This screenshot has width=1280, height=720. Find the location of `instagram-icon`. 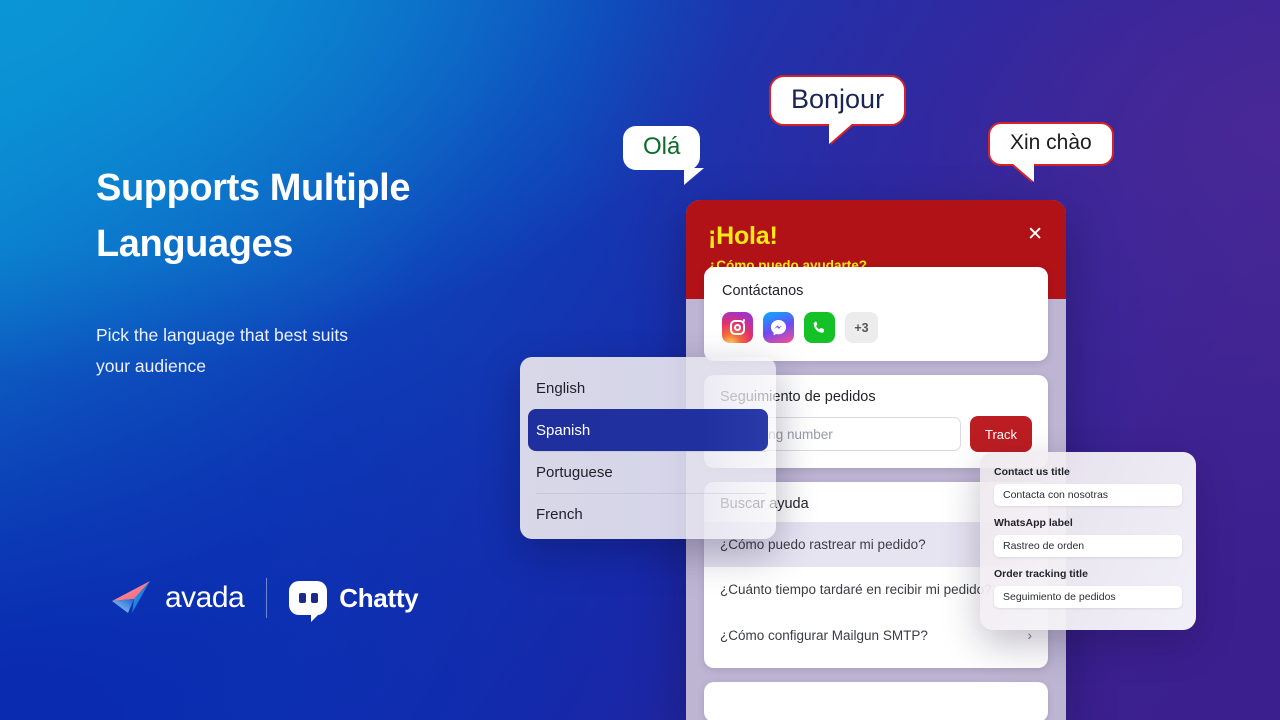

instagram-icon is located at coordinates (737, 327).